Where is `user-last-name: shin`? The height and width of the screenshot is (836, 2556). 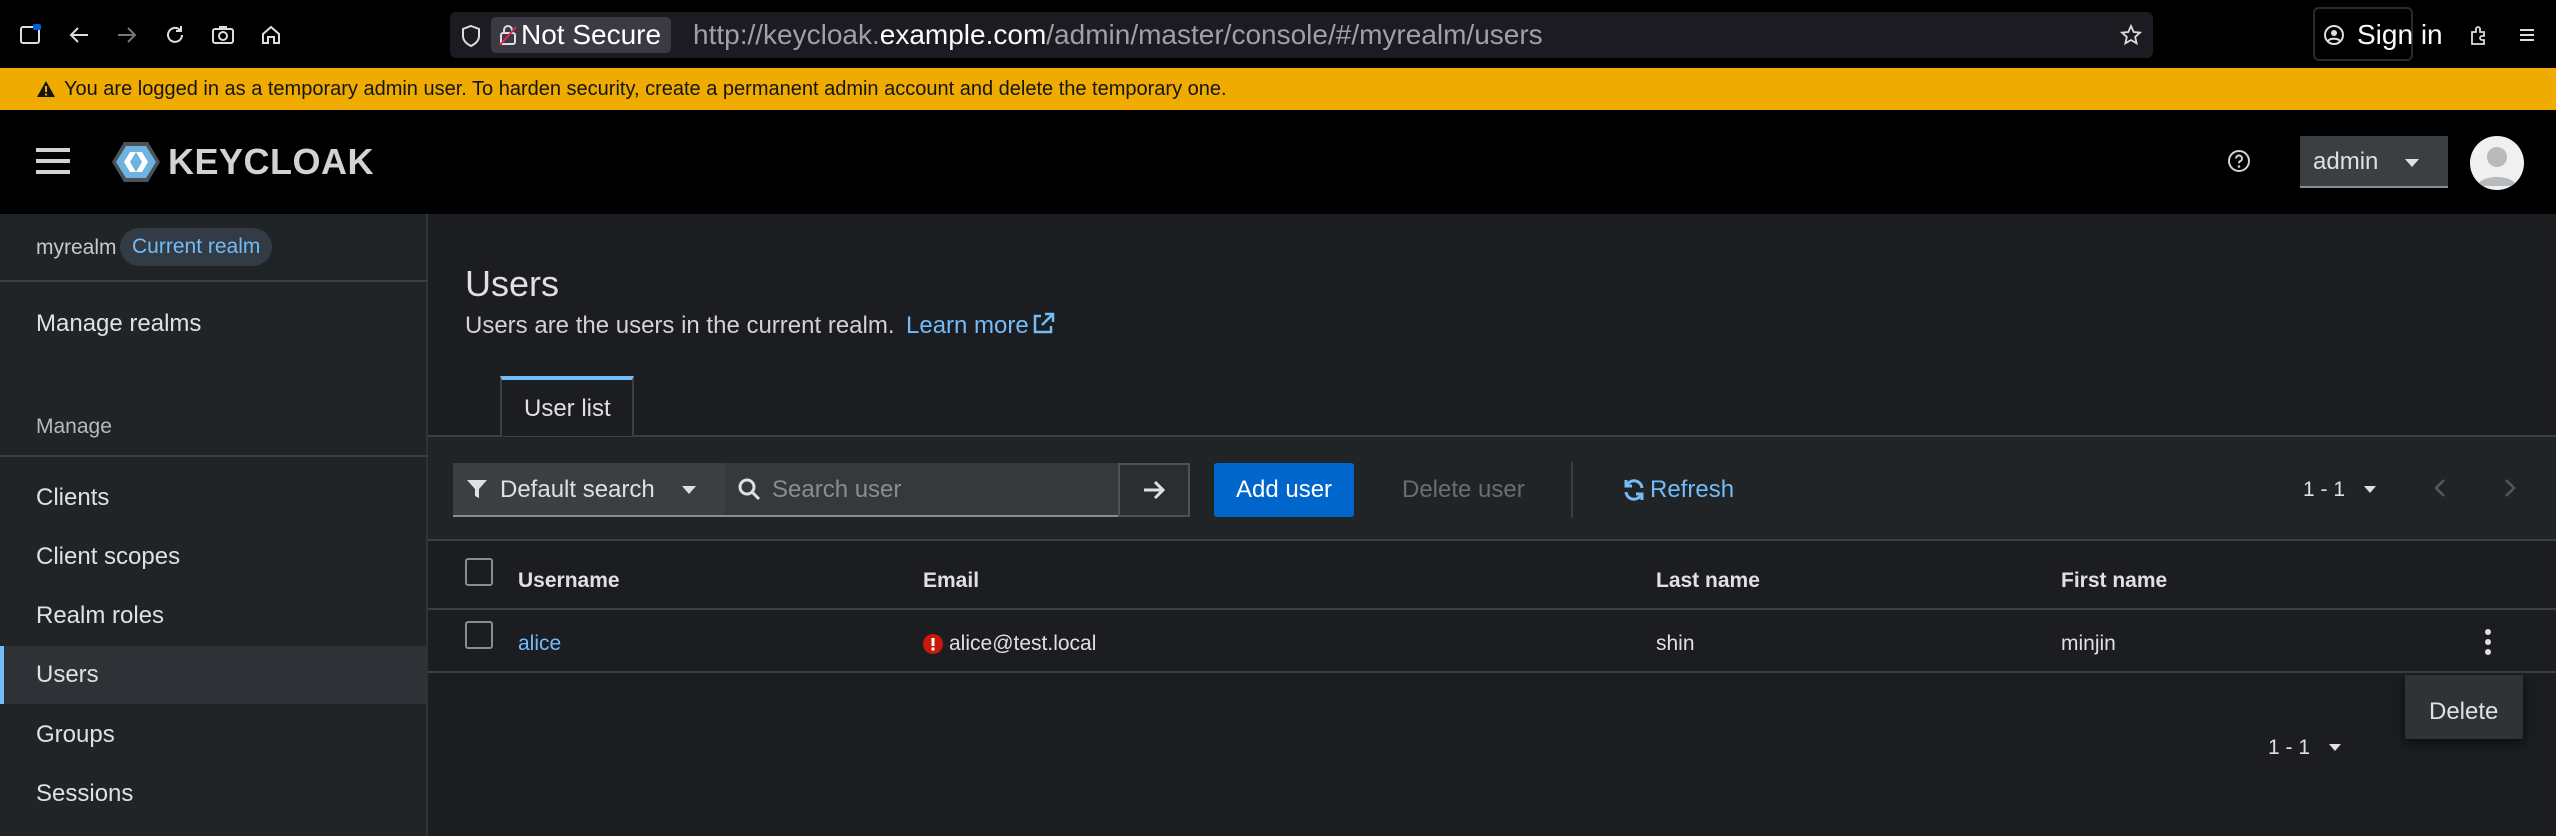
user-last-name: shin is located at coordinates (1675, 643).